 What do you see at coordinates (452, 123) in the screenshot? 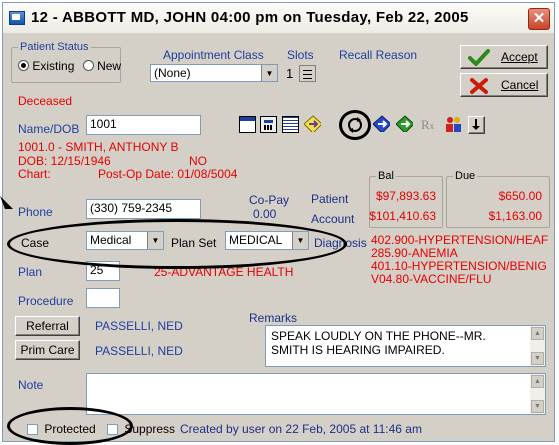
I see `people-icon` at bounding box center [452, 123].